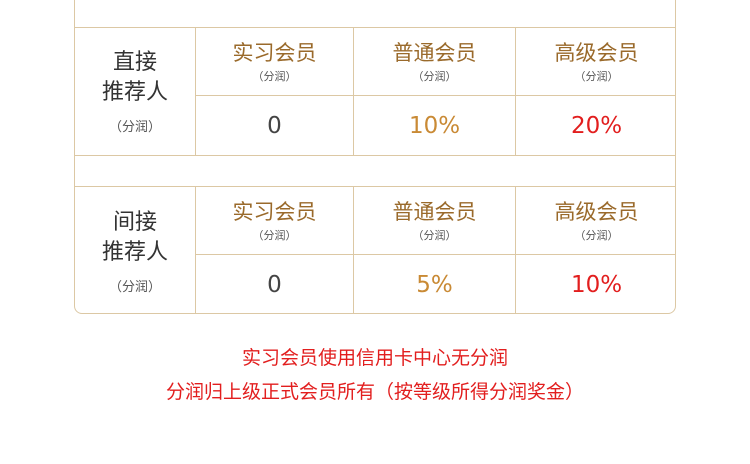 The width and height of the screenshot is (750, 464). Describe the element at coordinates (374, 358) in the screenshot. I see `note-line-1: 实习会员使用信用卡中心无分润` at that location.